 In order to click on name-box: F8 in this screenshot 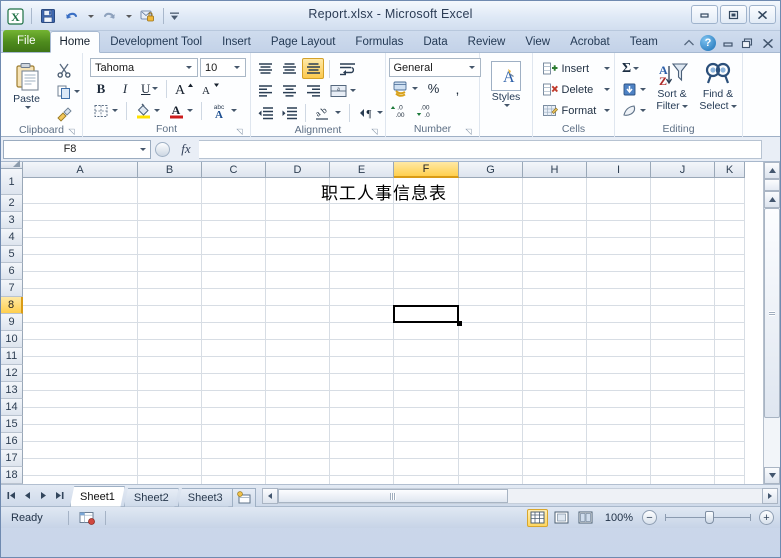, I will do `click(77, 149)`.